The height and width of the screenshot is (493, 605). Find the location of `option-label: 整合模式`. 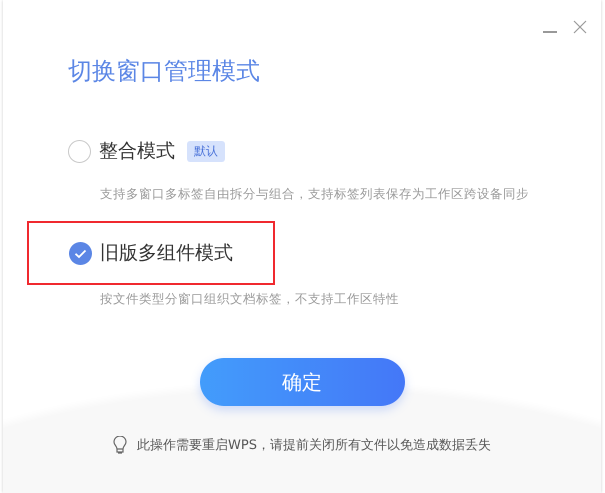

option-label: 整合模式 is located at coordinates (137, 151).